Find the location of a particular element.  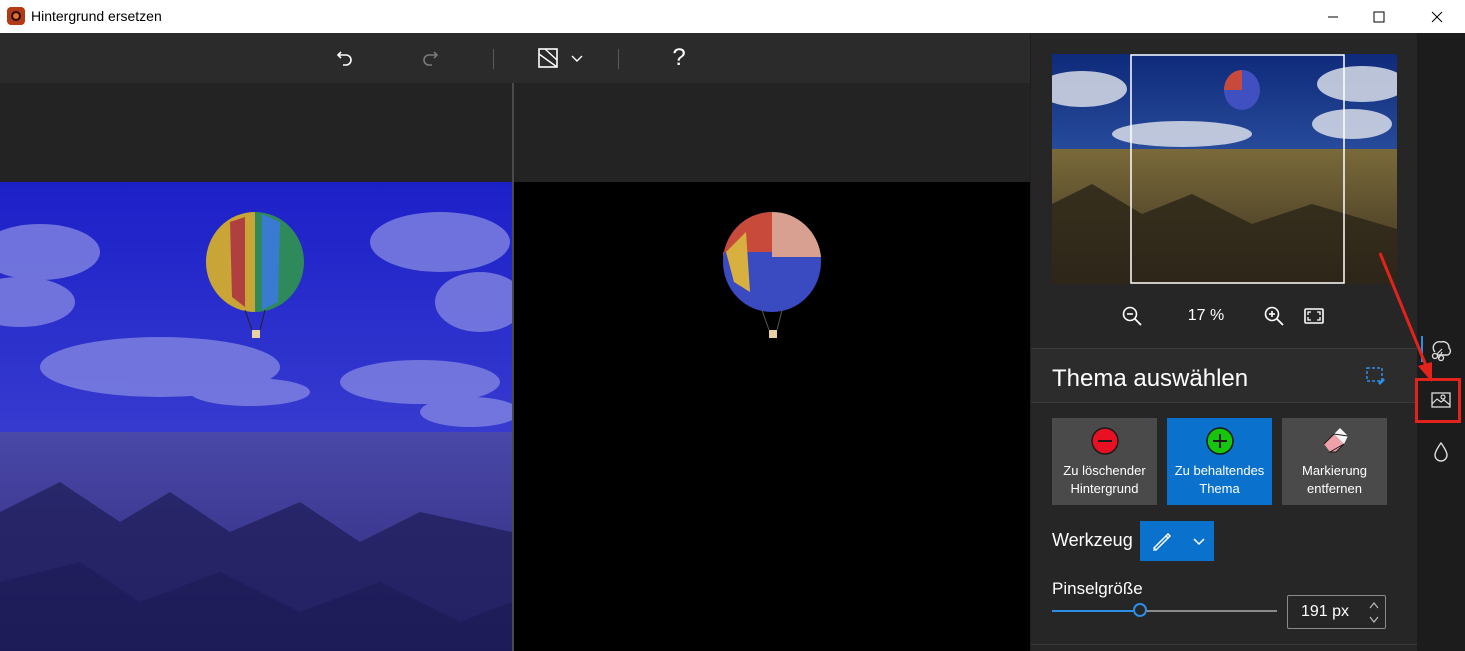

mode-label: Zu behaltendes Thema is located at coordinates (1219, 479).